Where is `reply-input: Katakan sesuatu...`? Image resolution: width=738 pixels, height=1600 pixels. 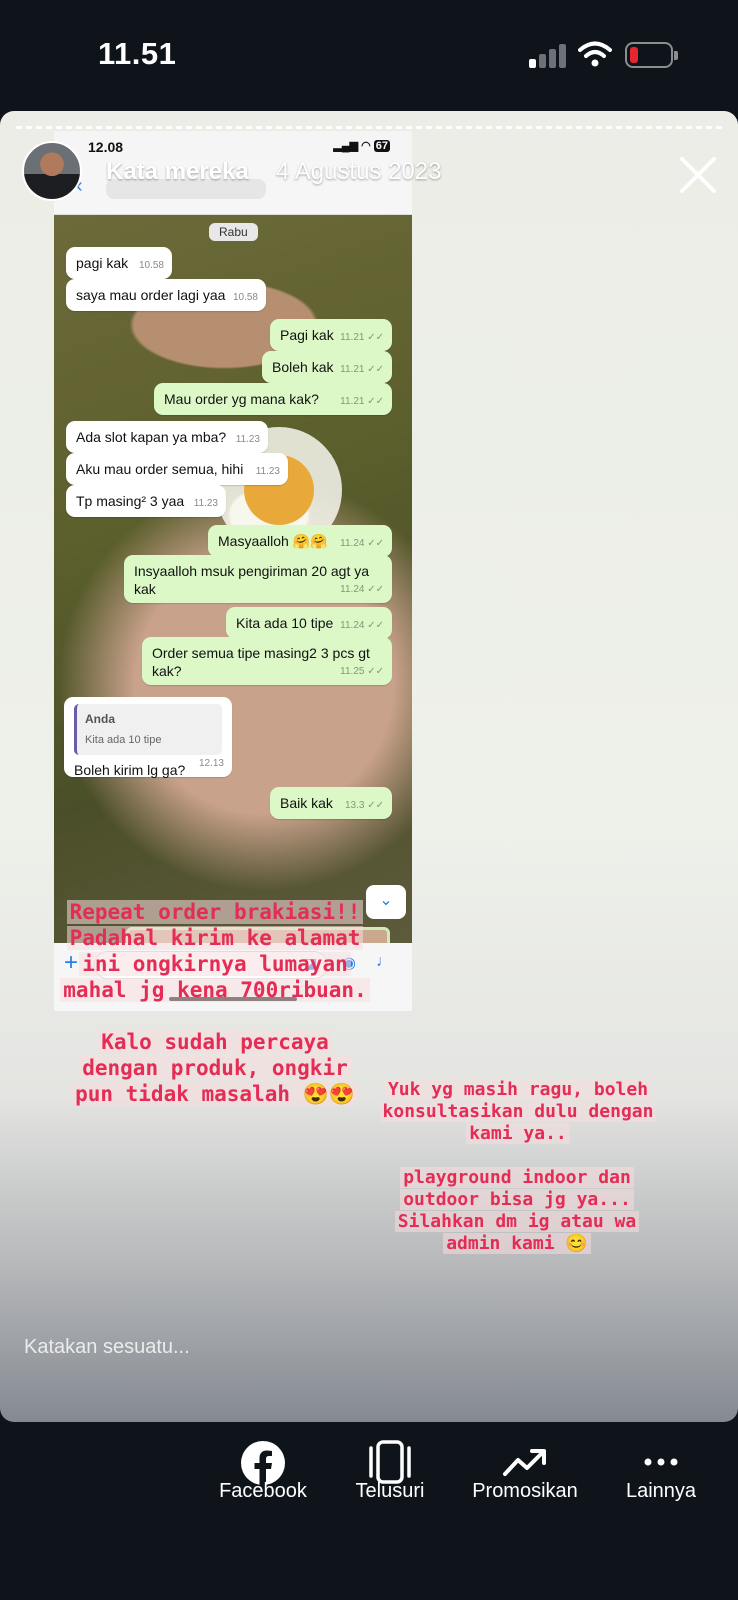 reply-input: Katakan sesuatu... is located at coordinates (107, 1347).